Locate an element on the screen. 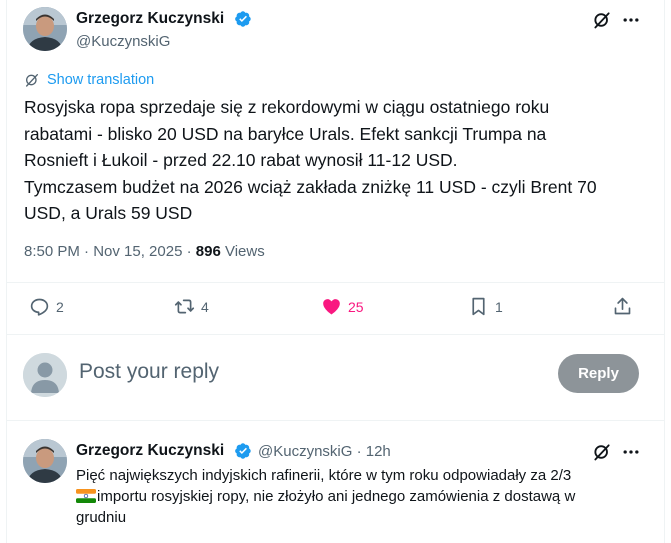  show-translation-label: Show translation is located at coordinates (100, 80).